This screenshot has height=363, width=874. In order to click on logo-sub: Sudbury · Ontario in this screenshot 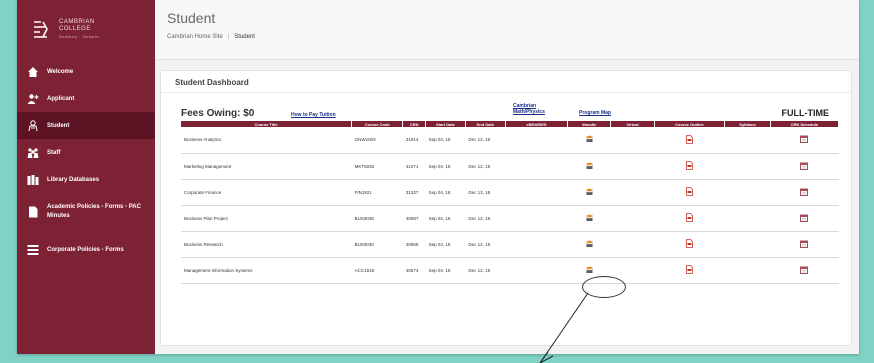, I will do `click(79, 36)`.